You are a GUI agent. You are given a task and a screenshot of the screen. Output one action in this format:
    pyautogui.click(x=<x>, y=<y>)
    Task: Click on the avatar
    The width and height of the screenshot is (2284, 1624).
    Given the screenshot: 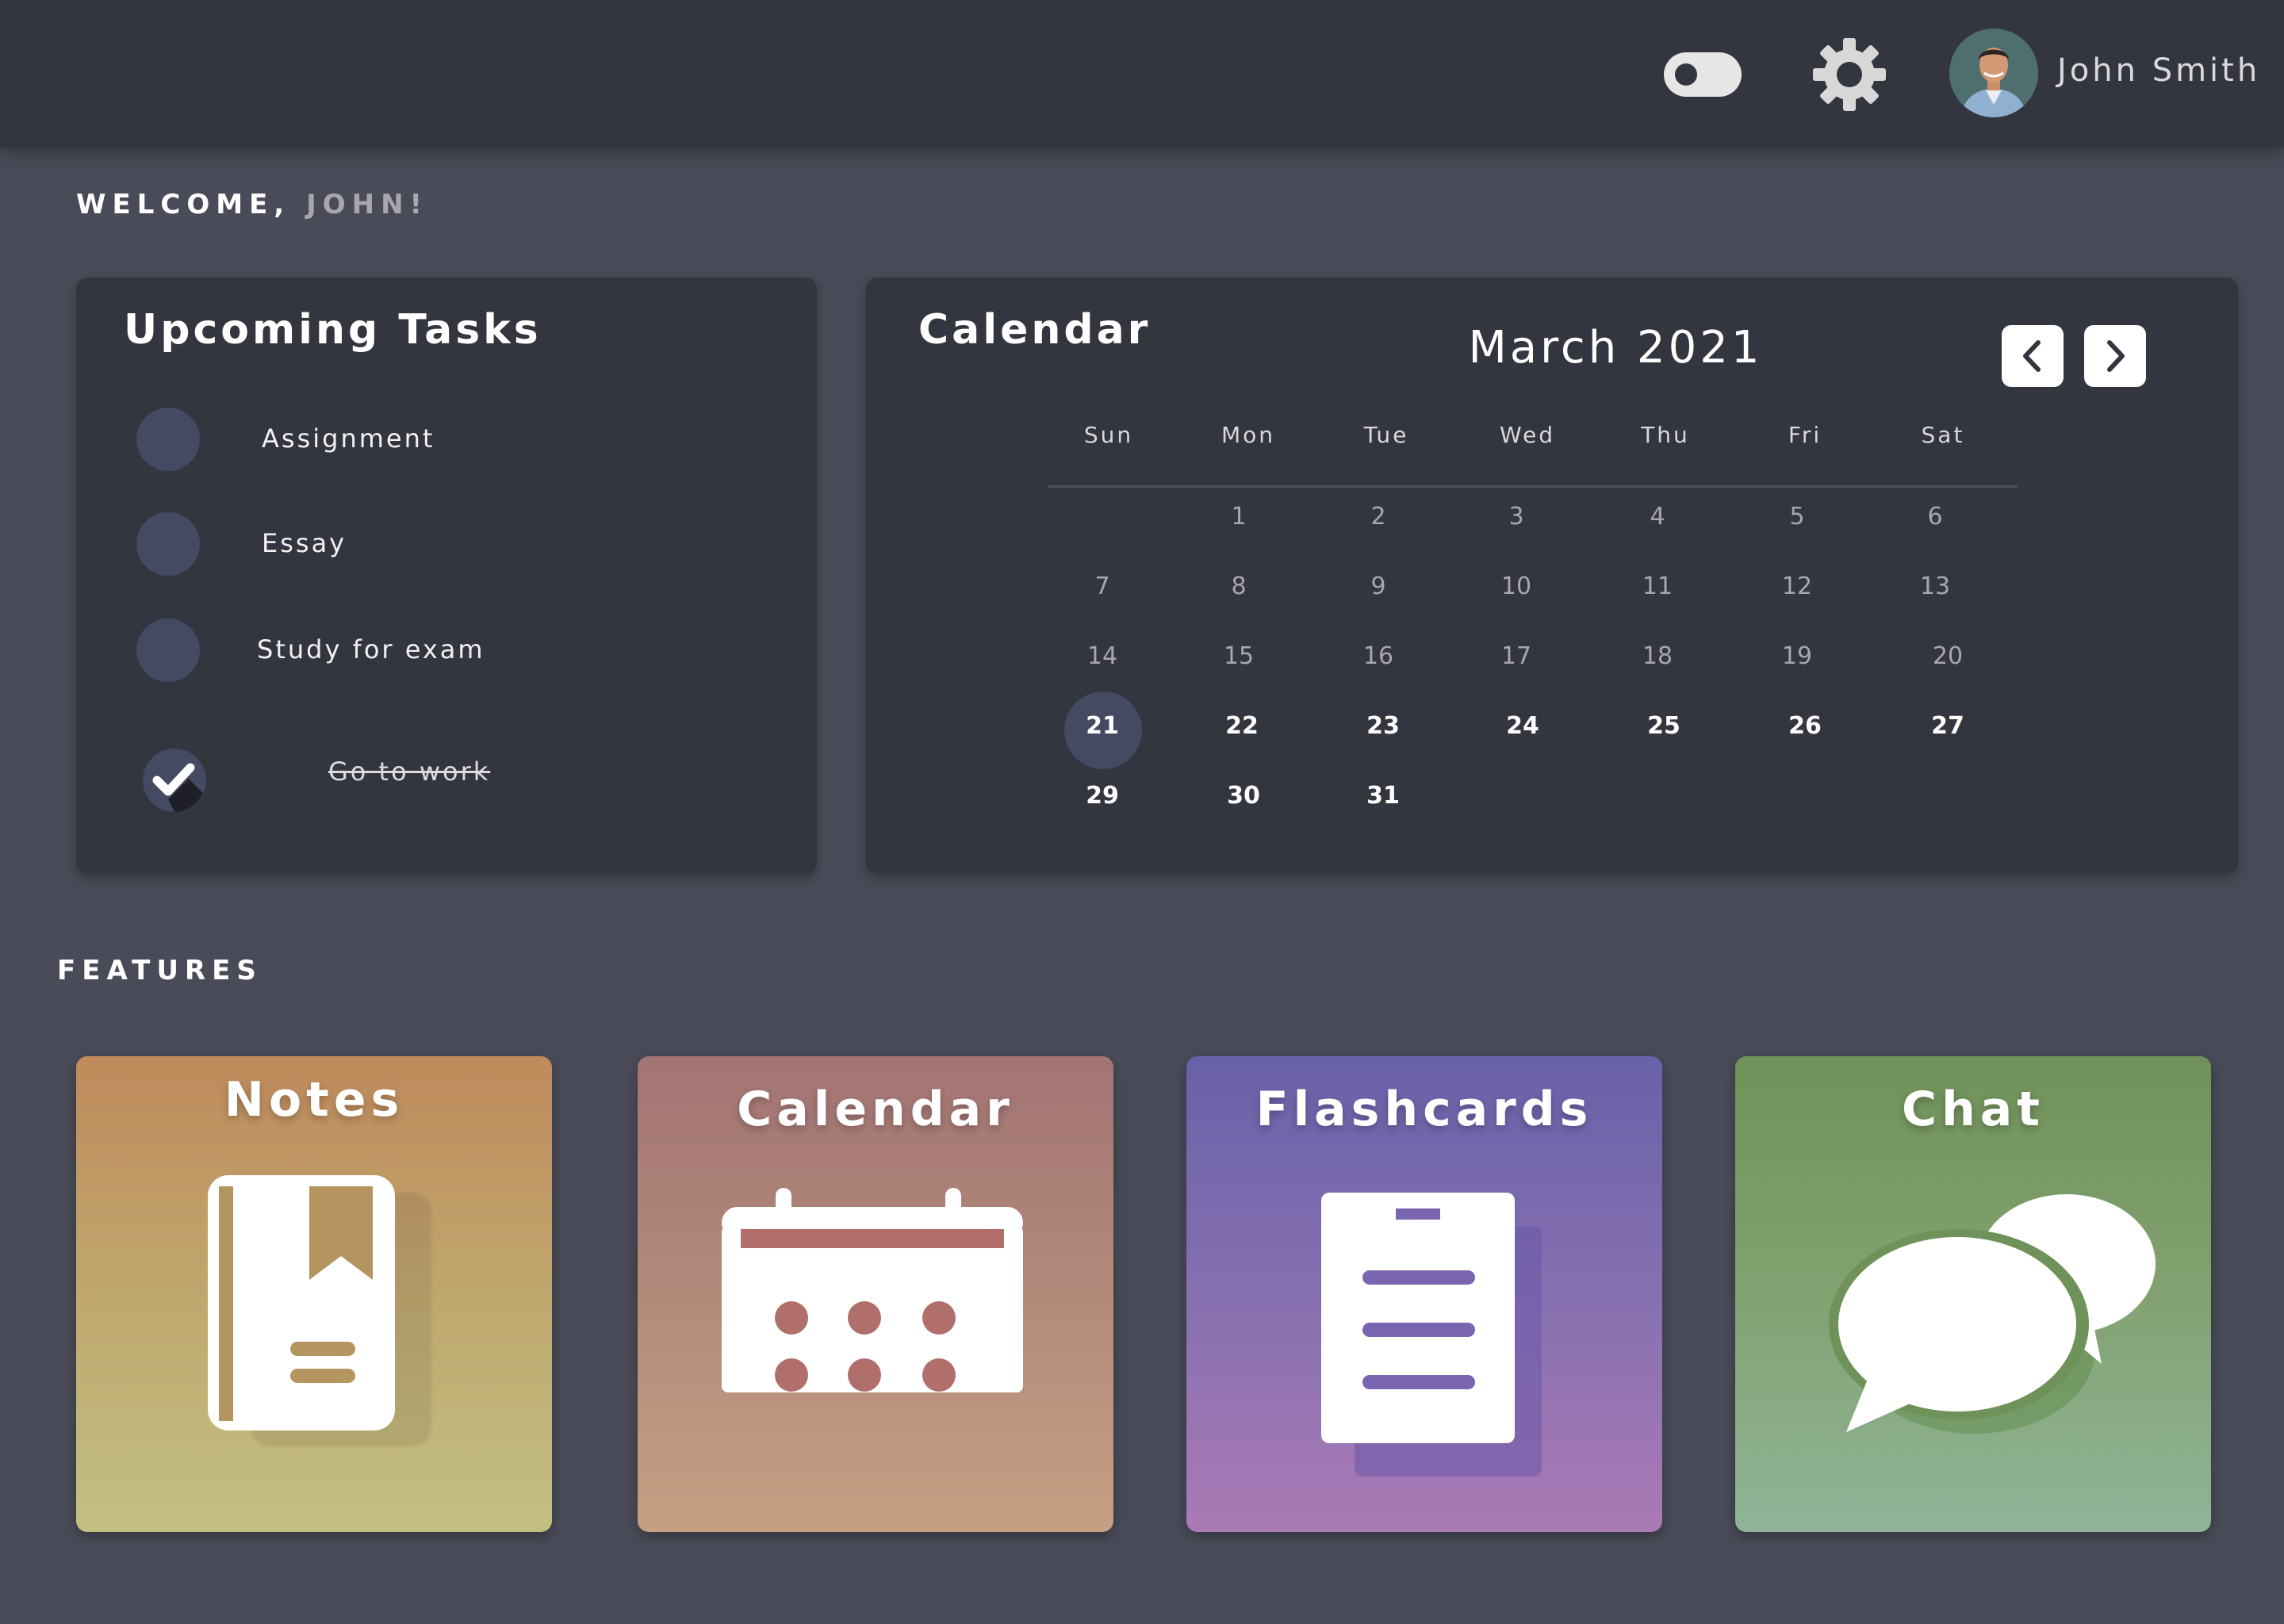 What is the action you would take?
    pyautogui.click(x=1993, y=73)
    